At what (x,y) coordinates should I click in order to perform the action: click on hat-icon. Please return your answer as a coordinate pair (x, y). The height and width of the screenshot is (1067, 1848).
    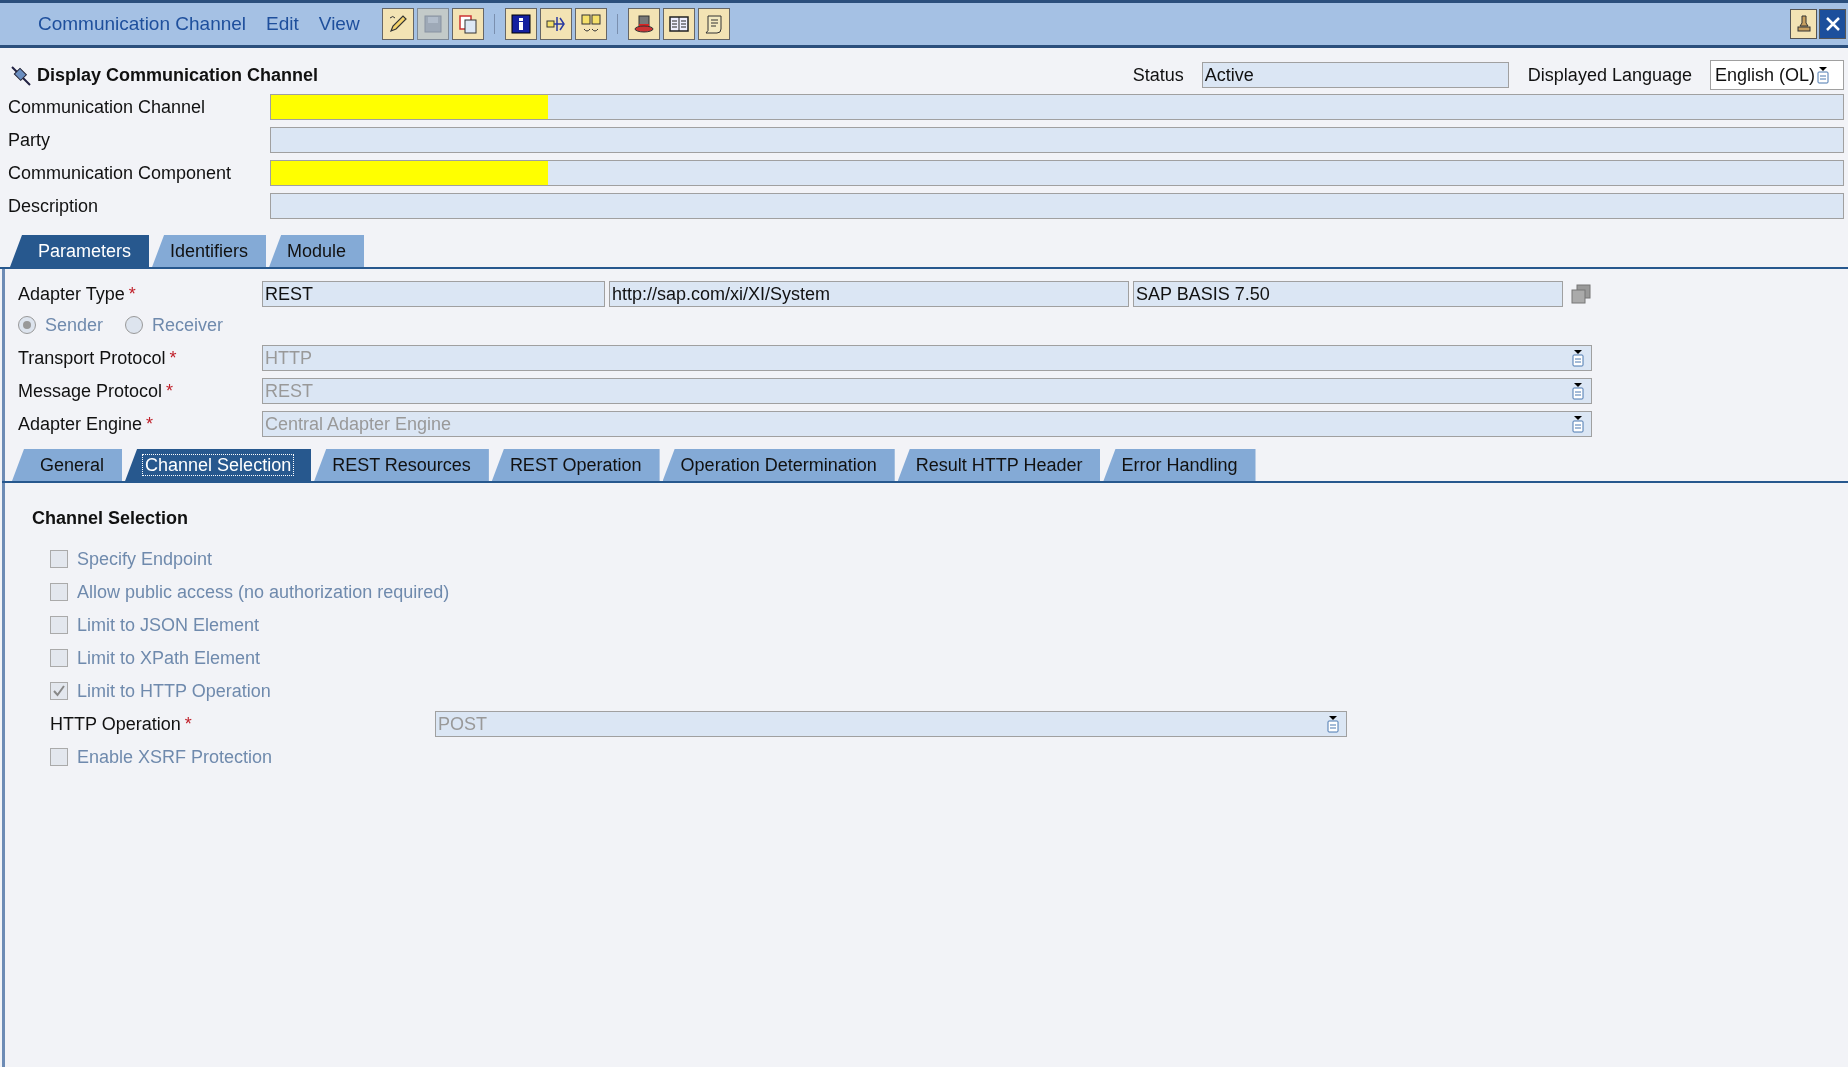
    Looking at the image, I should click on (643, 24).